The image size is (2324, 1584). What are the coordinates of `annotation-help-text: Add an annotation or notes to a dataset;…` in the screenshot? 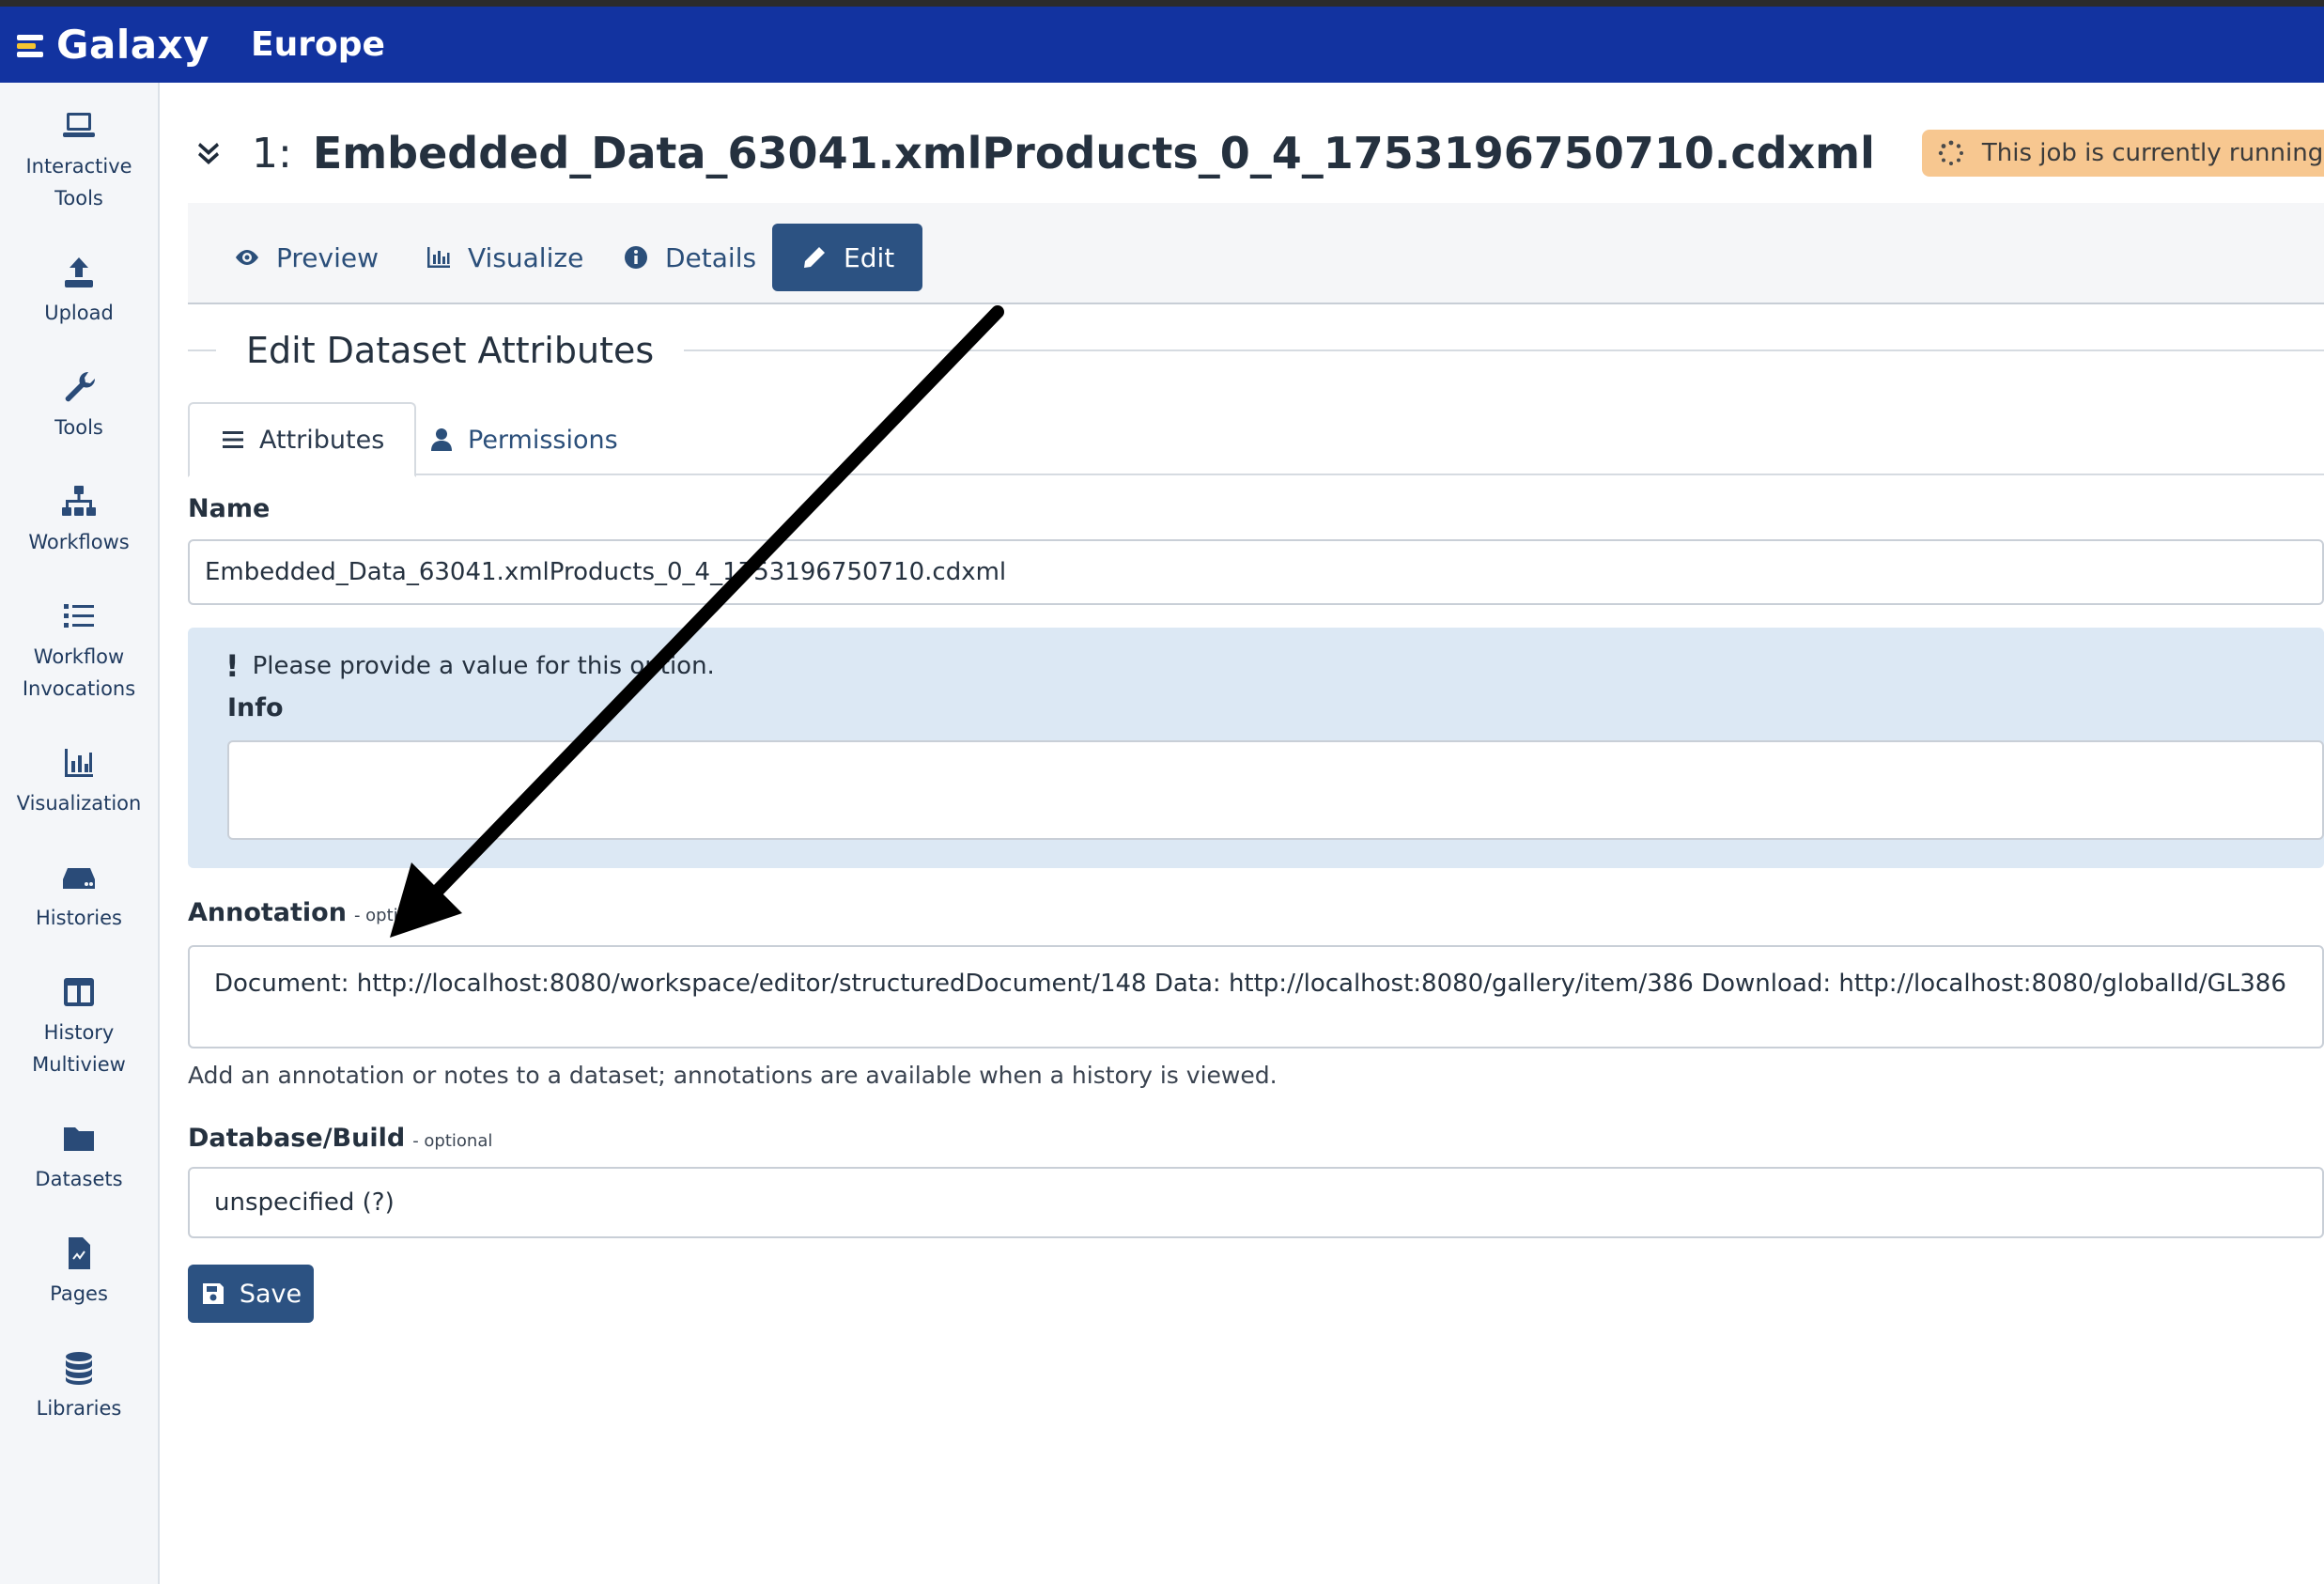 It's located at (733, 1076).